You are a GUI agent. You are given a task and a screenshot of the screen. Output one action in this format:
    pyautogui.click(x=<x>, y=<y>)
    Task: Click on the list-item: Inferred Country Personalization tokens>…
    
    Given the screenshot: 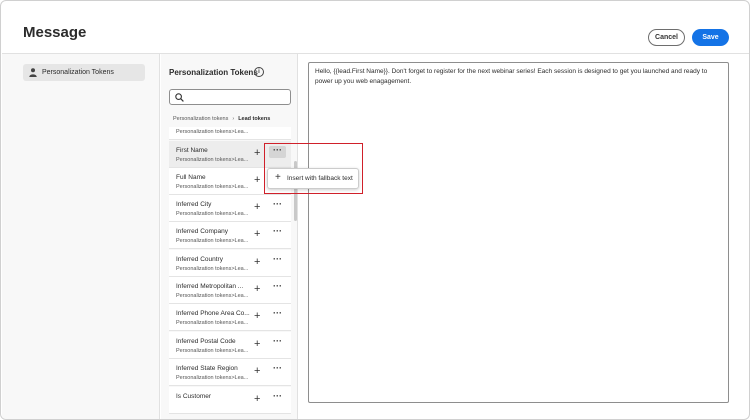 What is the action you would take?
    pyautogui.click(x=230, y=263)
    